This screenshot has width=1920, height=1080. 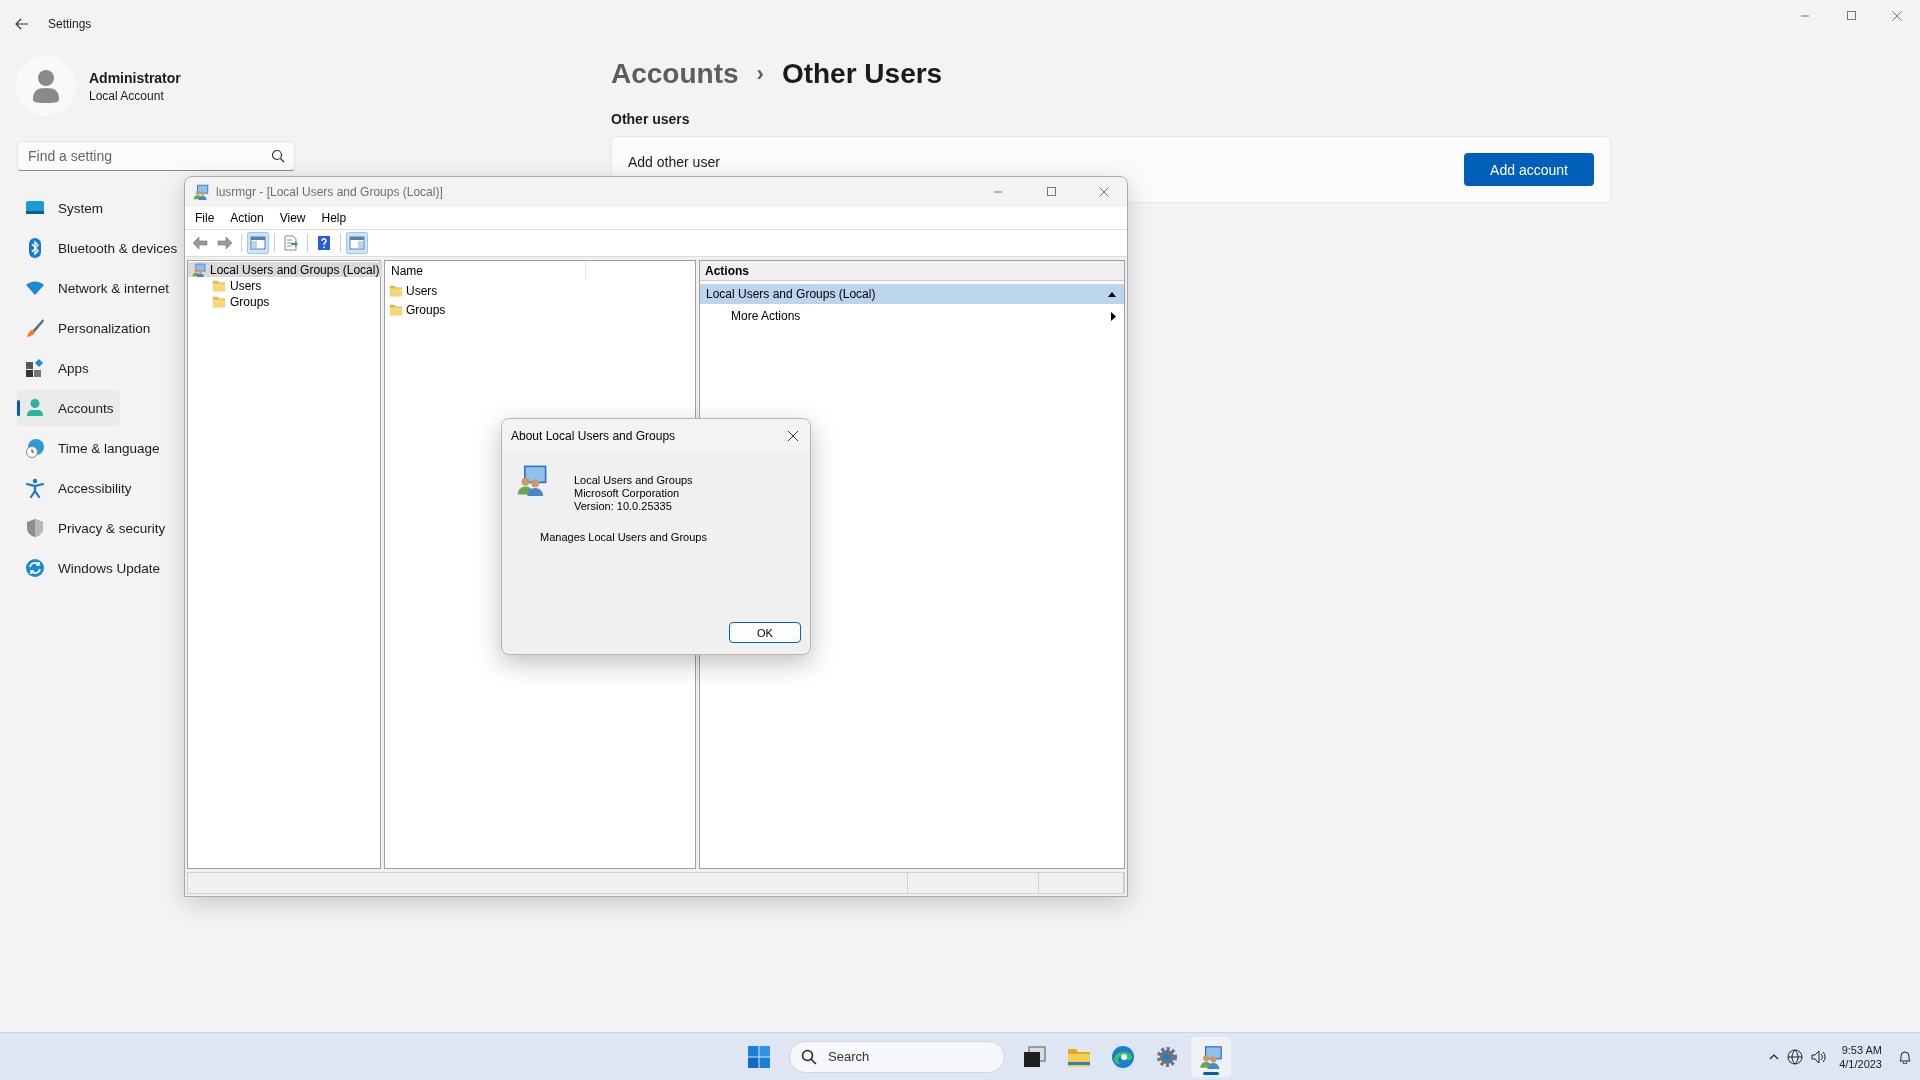 What do you see at coordinates (292, 218) in the screenshot?
I see `menu-item: View` at bounding box center [292, 218].